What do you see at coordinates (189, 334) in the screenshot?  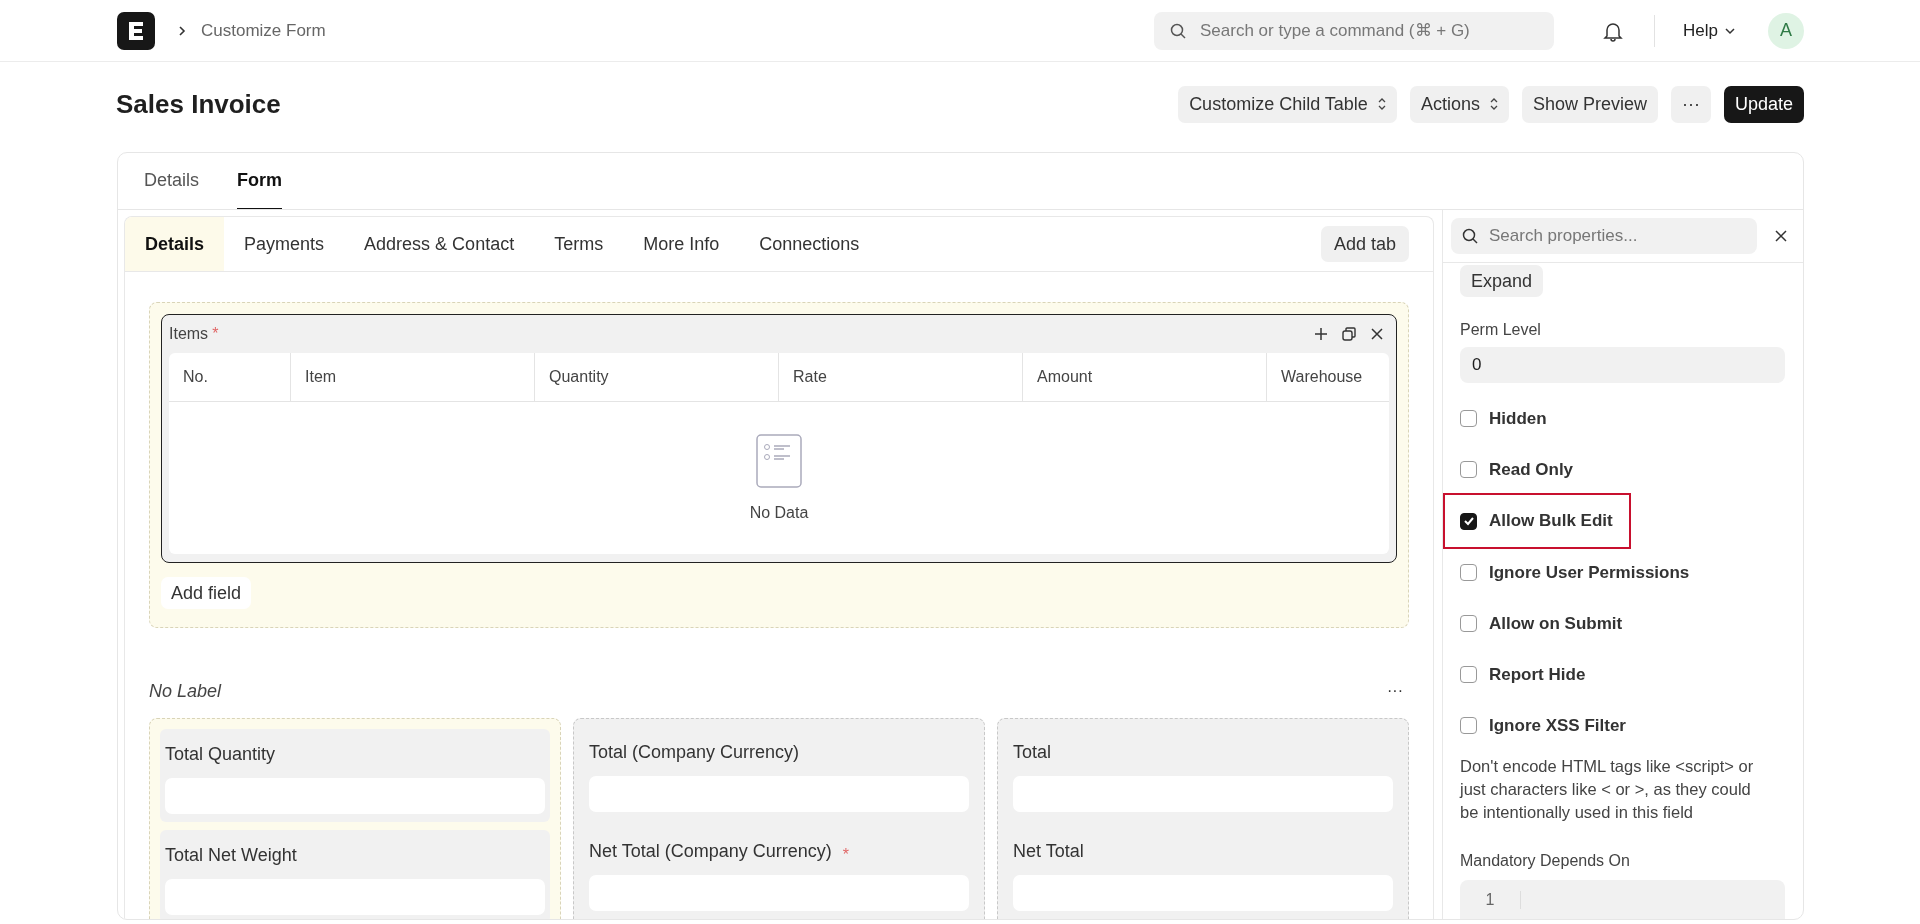 I see `field-label: Items` at bounding box center [189, 334].